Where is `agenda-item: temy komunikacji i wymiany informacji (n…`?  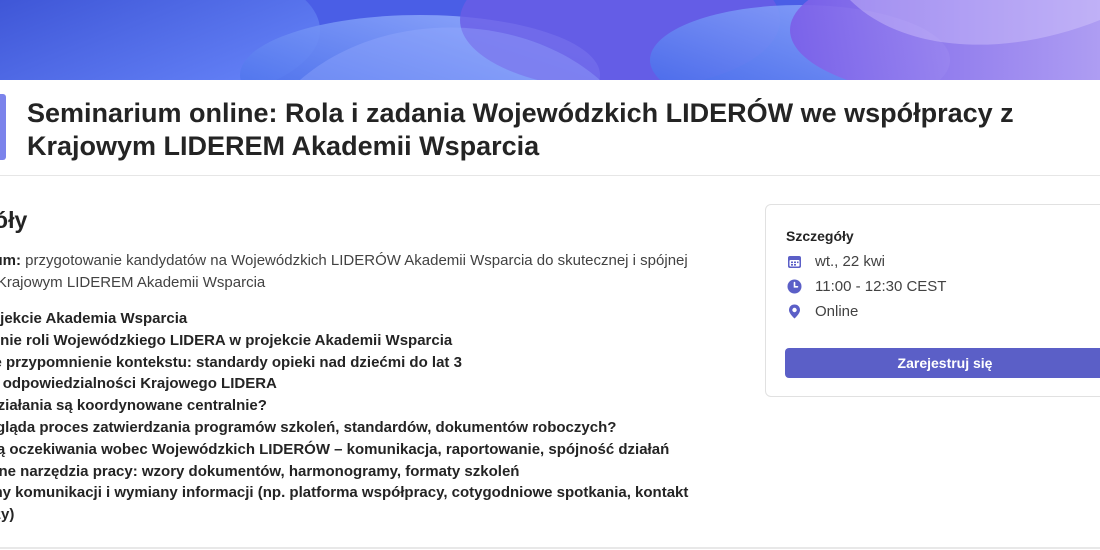
agenda-item: temy komunikacji i wymiany informacji (n… is located at coordinates (344, 493).